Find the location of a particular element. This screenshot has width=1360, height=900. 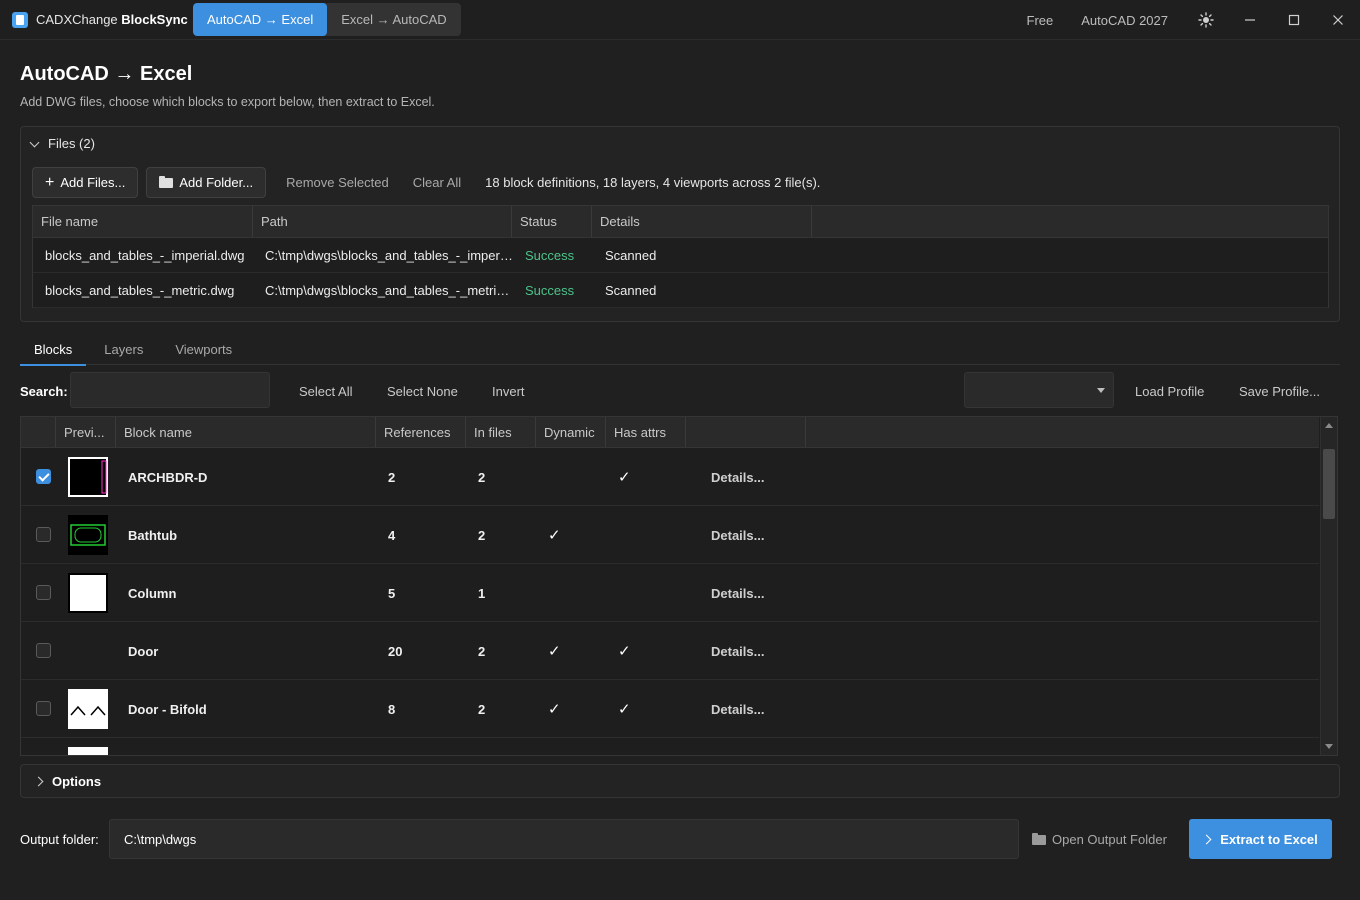

files-heading: Files (2) is located at coordinates (71, 143).